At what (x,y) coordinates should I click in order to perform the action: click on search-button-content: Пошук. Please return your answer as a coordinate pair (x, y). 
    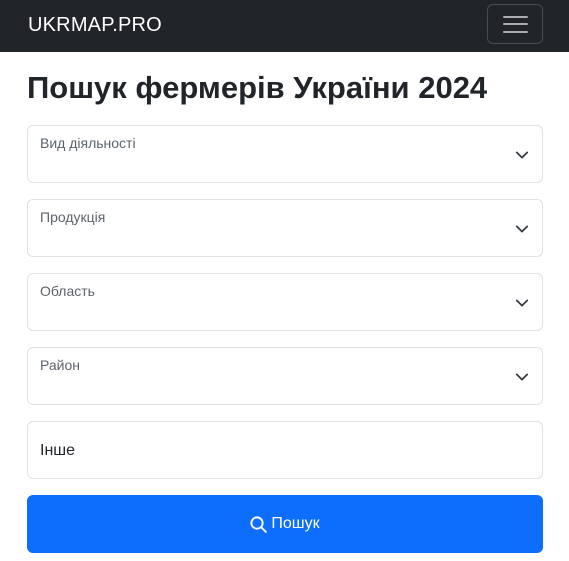
    Looking at the image, I should click on (285, 524).